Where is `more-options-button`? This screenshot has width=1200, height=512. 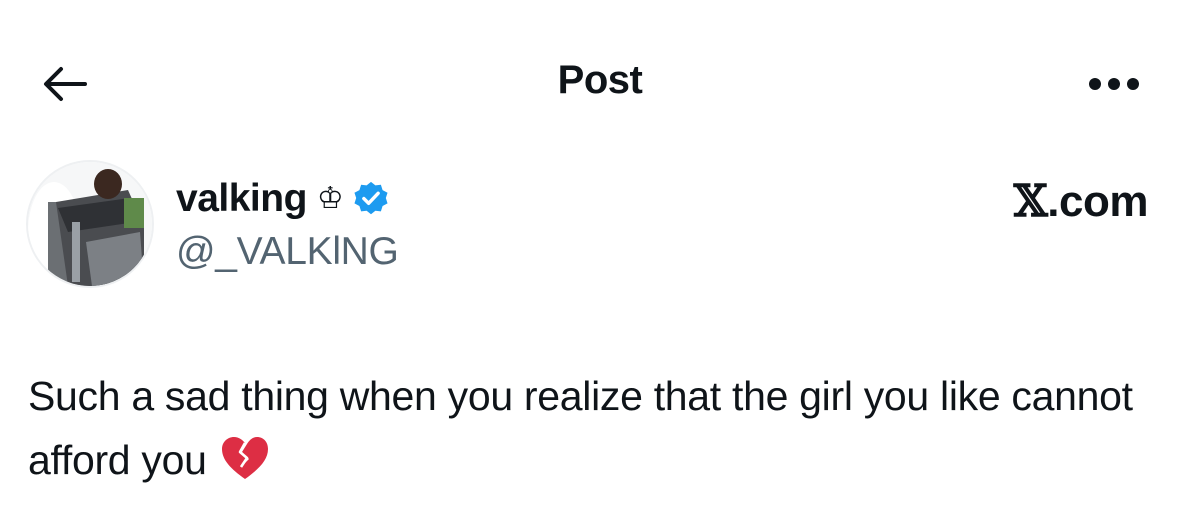
more-options-button is located at coordinates (1114, 84).